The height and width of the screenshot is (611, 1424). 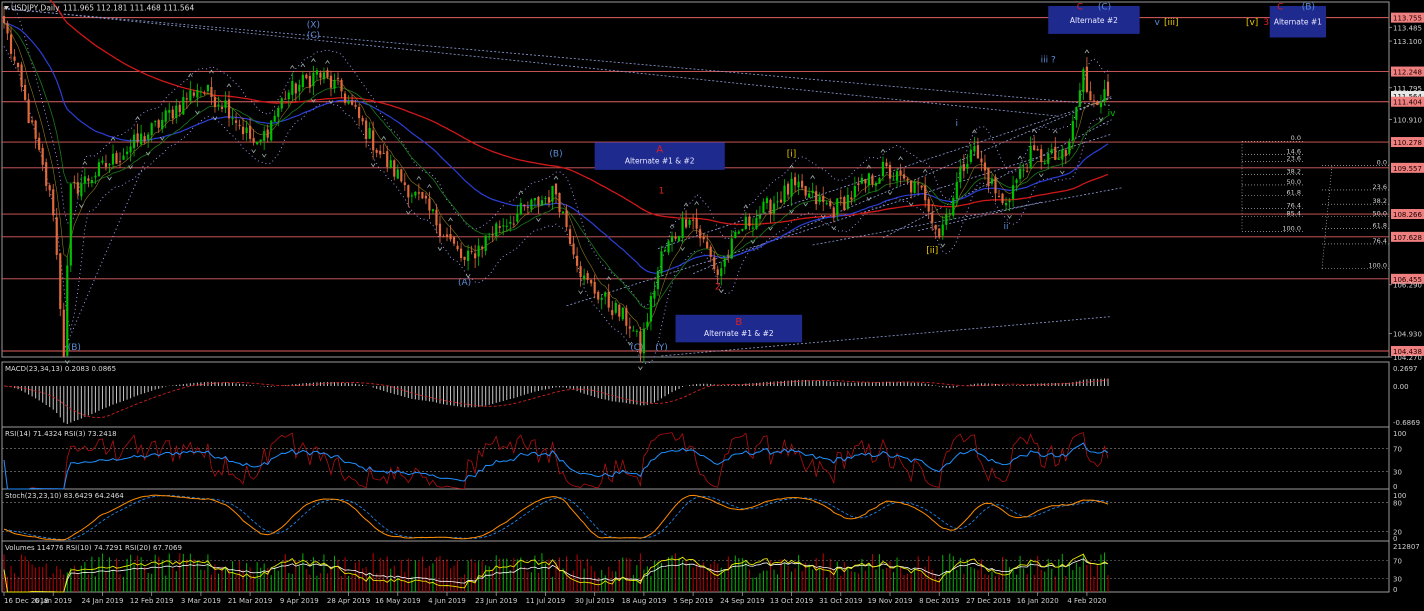 I want to click on macd-title: MACD(23,34,13) 0.2083 0.0865, so click(x=60, y=369).